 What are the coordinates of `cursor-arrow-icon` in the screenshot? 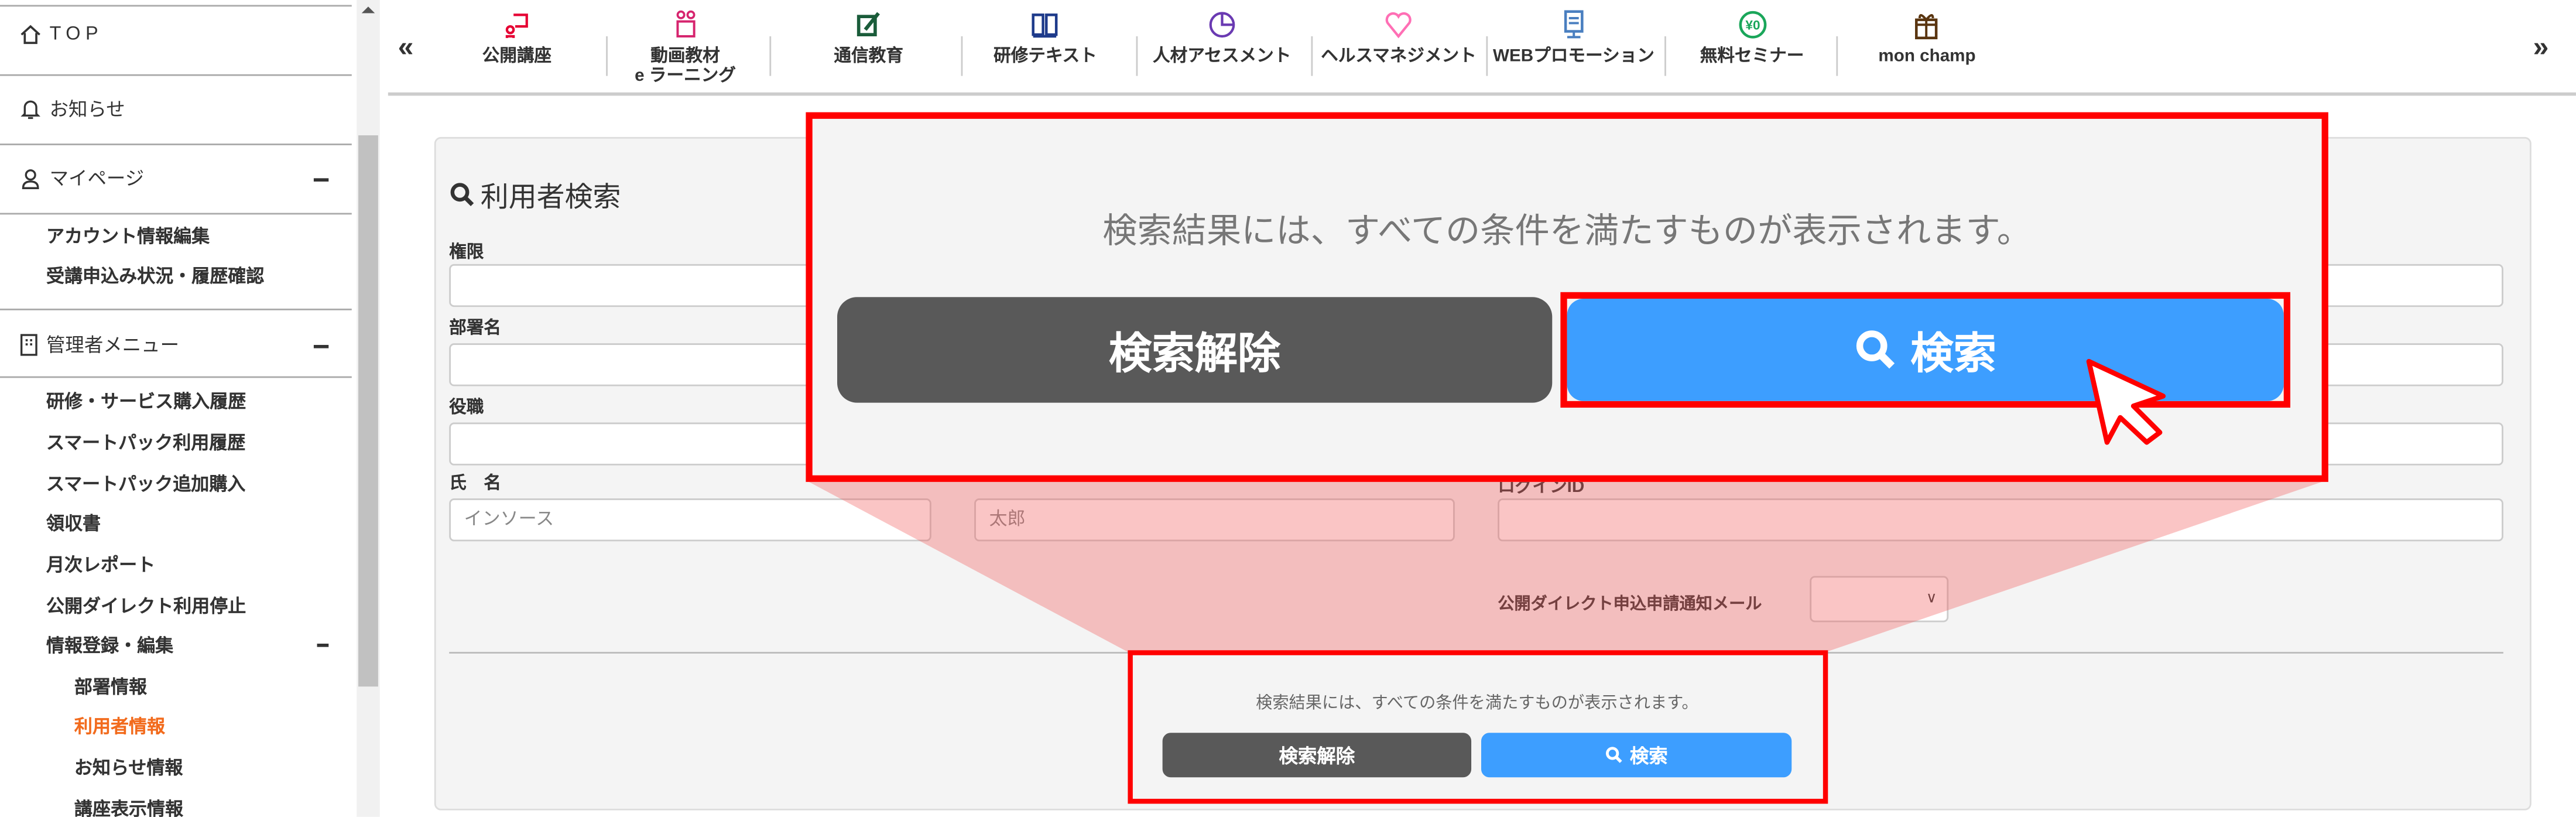 It's located at (2126, 401).